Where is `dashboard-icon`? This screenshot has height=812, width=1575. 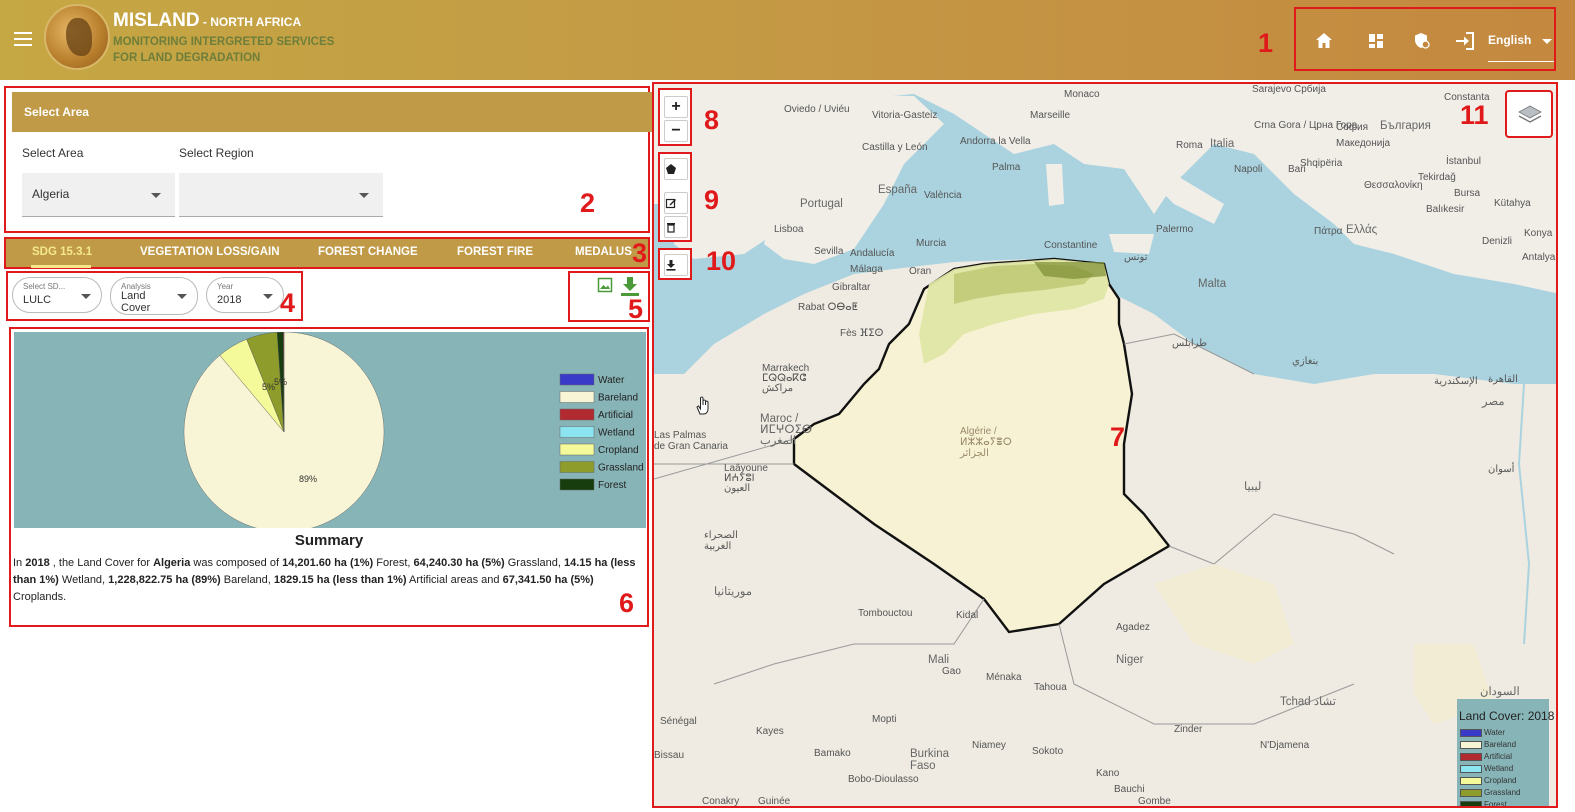
dashboard-icon is located at coordinates (1376, 41).